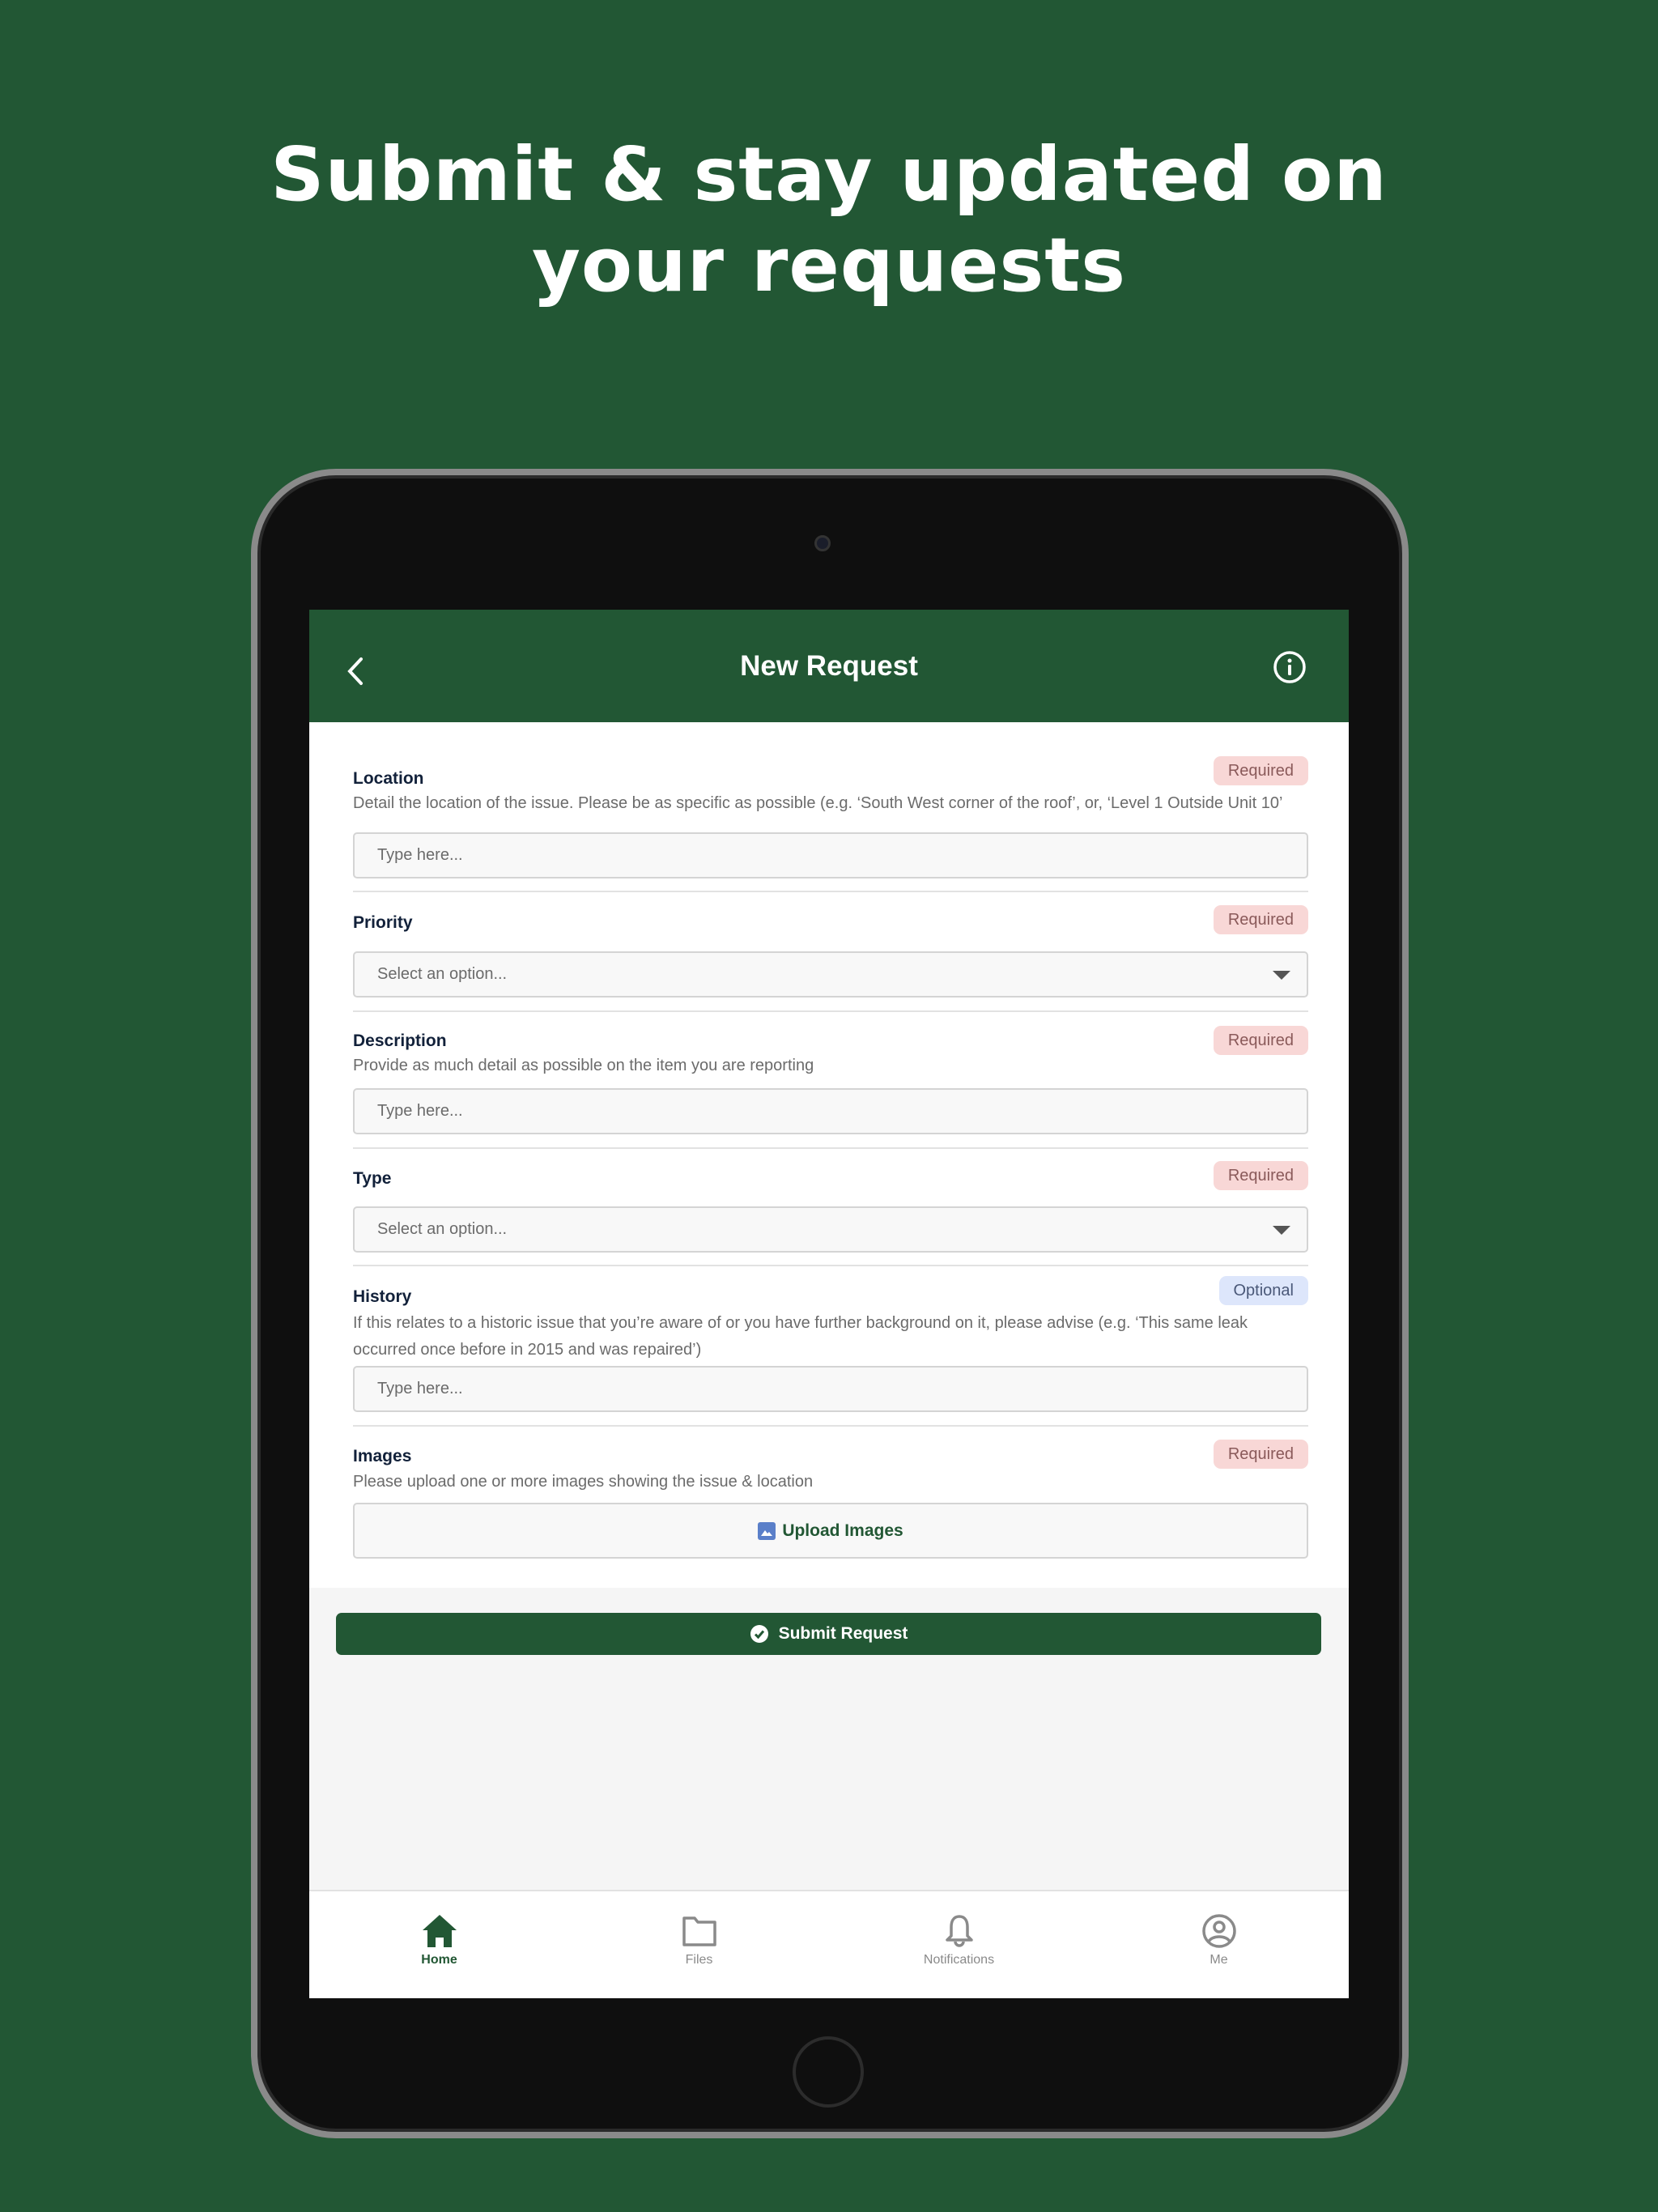 Image resolution: width=1658 pixels, height=2212 pixels. I want to click on bell-icon, so click(959, 1931).